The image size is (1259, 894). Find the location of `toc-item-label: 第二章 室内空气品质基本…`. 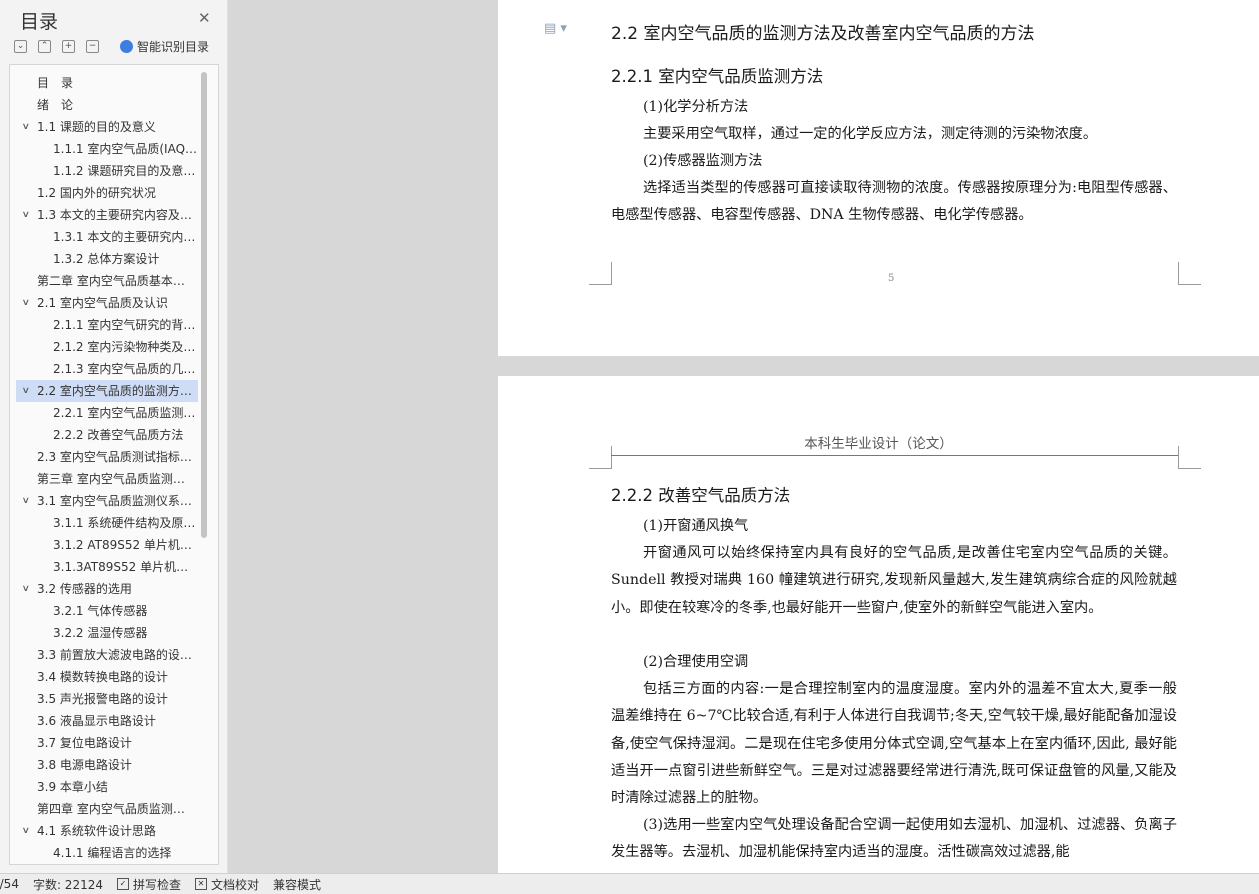

toc-item-label: 第二章 室内空气品质基本… is located at coordinates (111, 281).